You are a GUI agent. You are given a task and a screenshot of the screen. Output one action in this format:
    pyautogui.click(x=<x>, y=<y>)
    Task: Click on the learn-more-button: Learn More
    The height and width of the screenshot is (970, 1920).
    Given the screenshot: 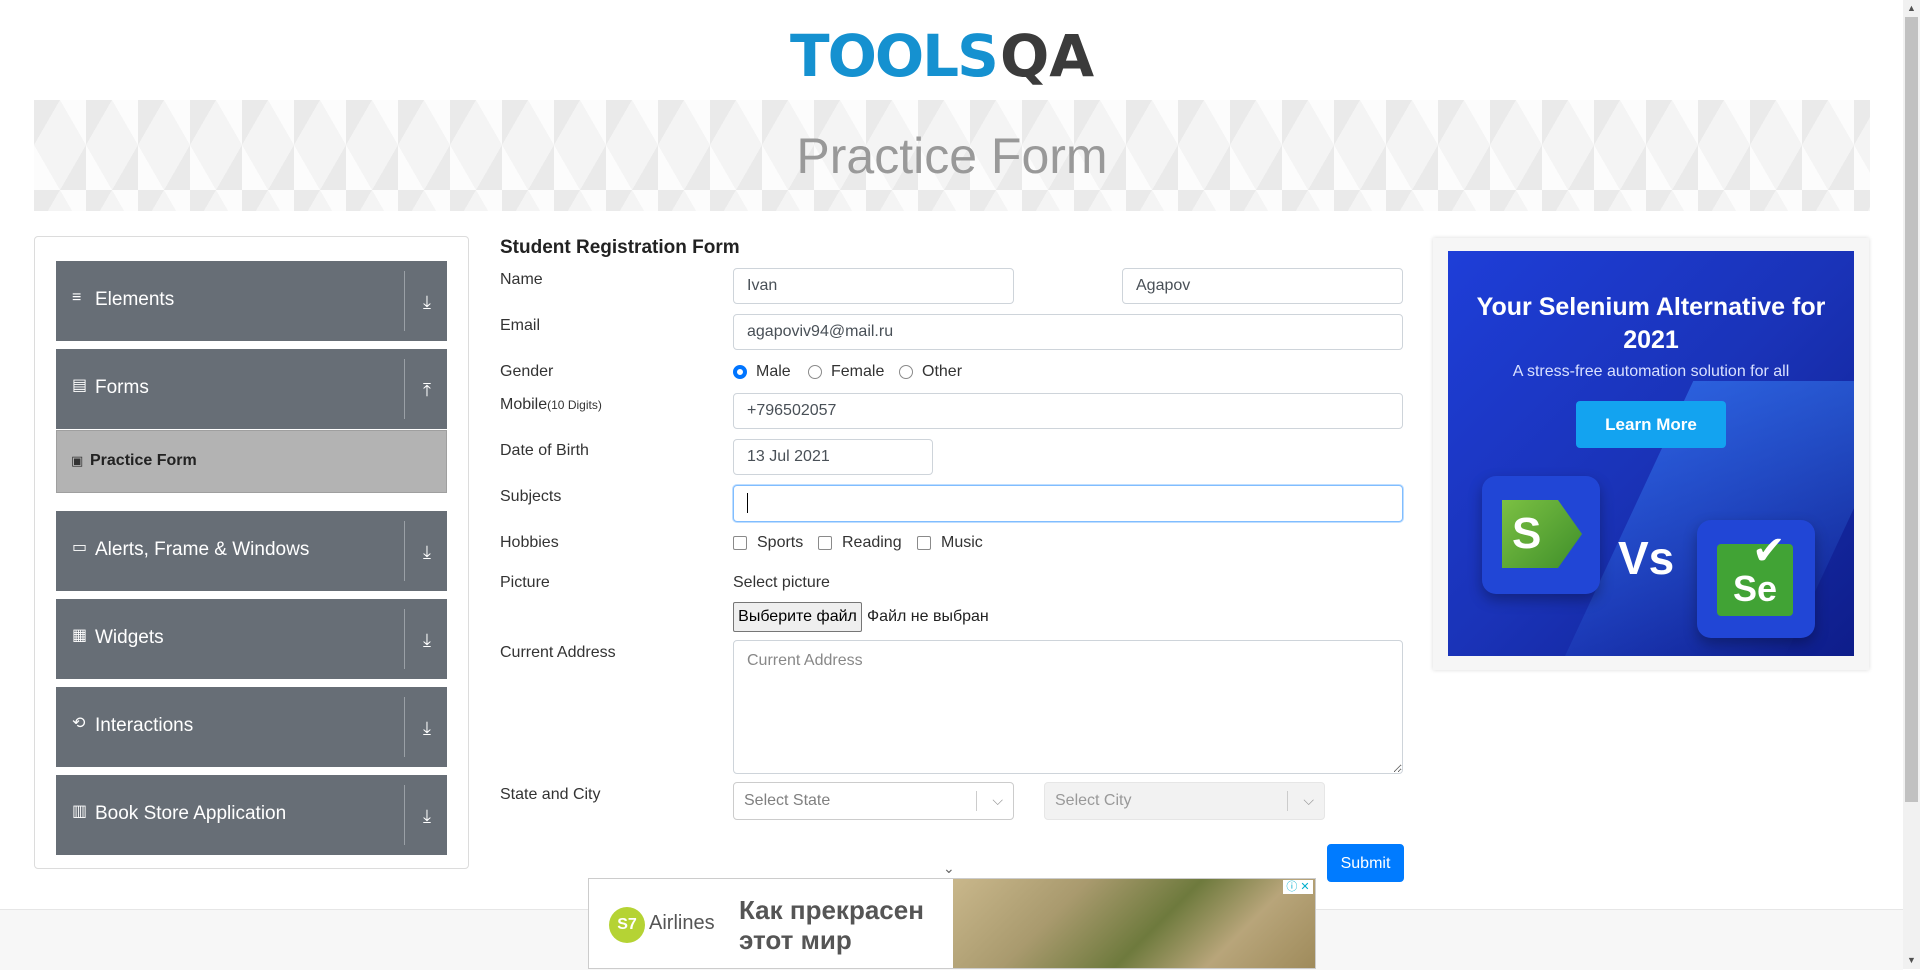 What is the action you would take?
    pyautogui.click(x=1651, y=424)
    